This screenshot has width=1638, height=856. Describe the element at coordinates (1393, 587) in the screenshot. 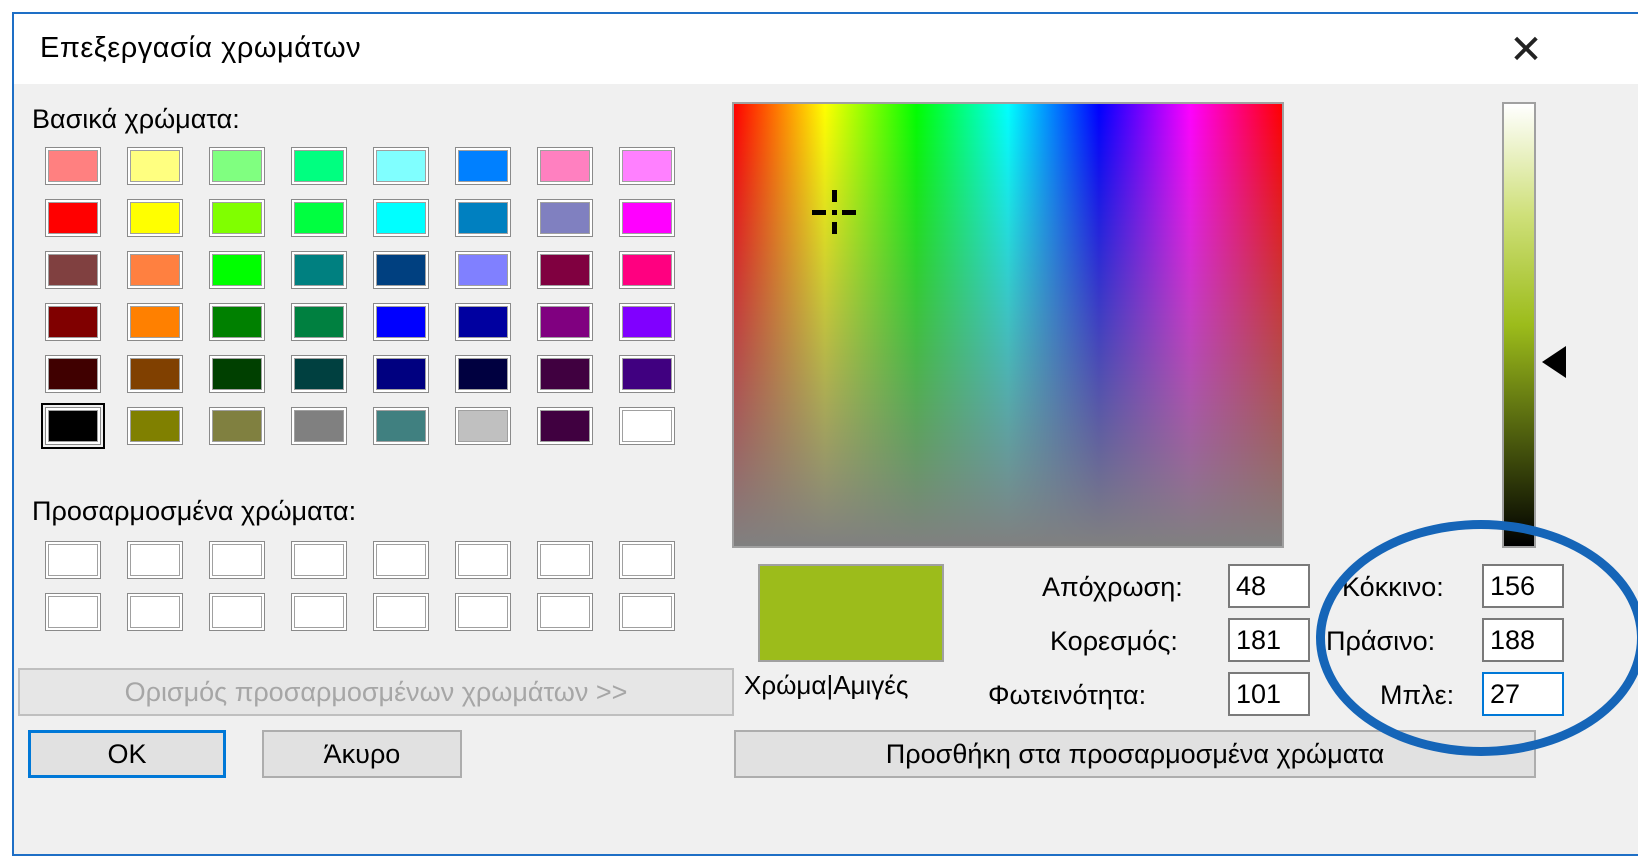

I see `red-label: Κόκκινο:` at that location.